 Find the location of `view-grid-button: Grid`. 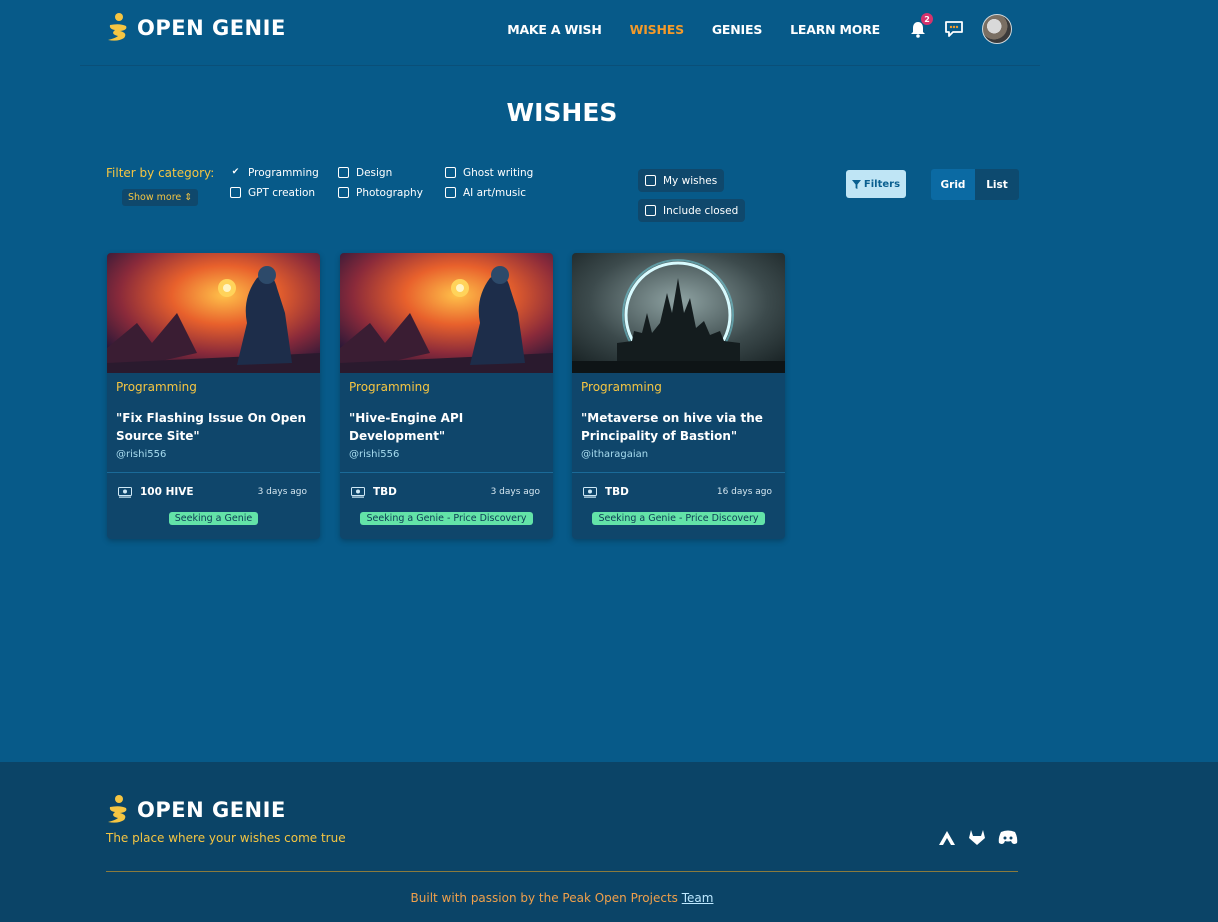

view-grid-button: Grid is located at coordinates (953, 184).